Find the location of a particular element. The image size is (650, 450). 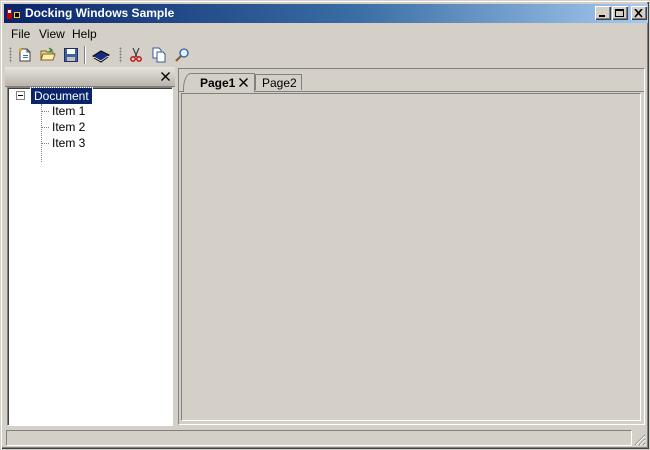

resize-grip-icon is located at coordinates (640, 440).